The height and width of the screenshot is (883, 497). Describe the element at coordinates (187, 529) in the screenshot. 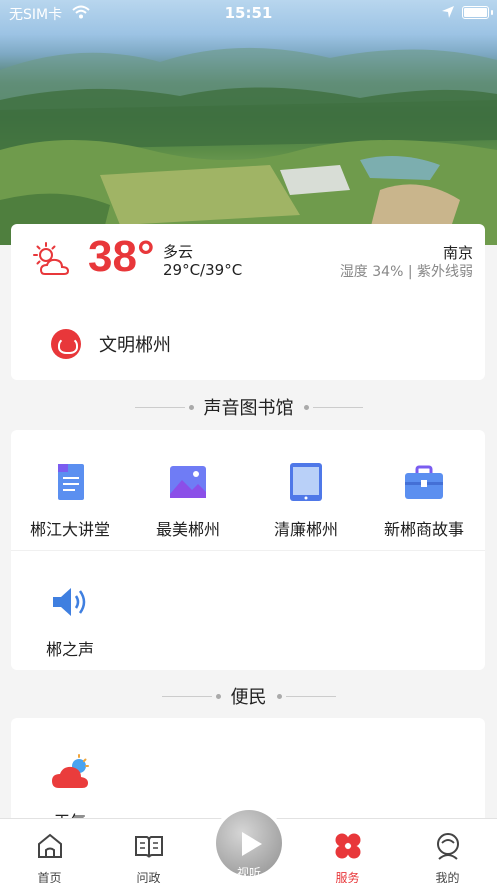

I see `library-item-label: 最美郴州` at that location.